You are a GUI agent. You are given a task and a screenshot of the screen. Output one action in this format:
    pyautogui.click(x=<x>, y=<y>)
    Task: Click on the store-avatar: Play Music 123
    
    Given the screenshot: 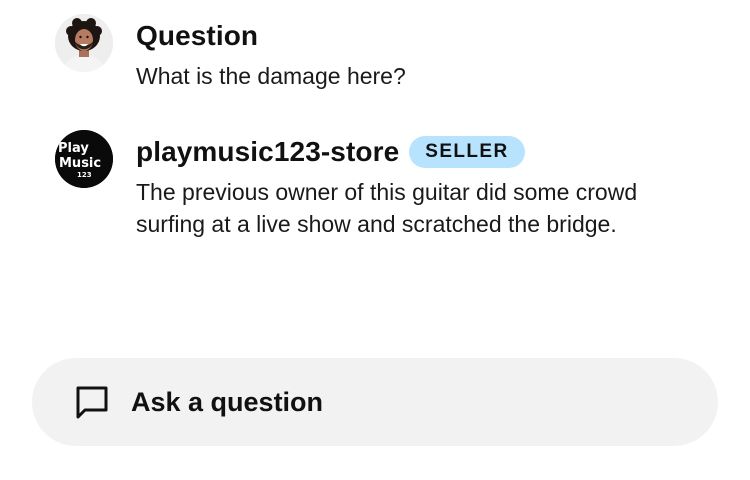 What is the action you would take?
    pyautogui.click(x=84, y=159)
    